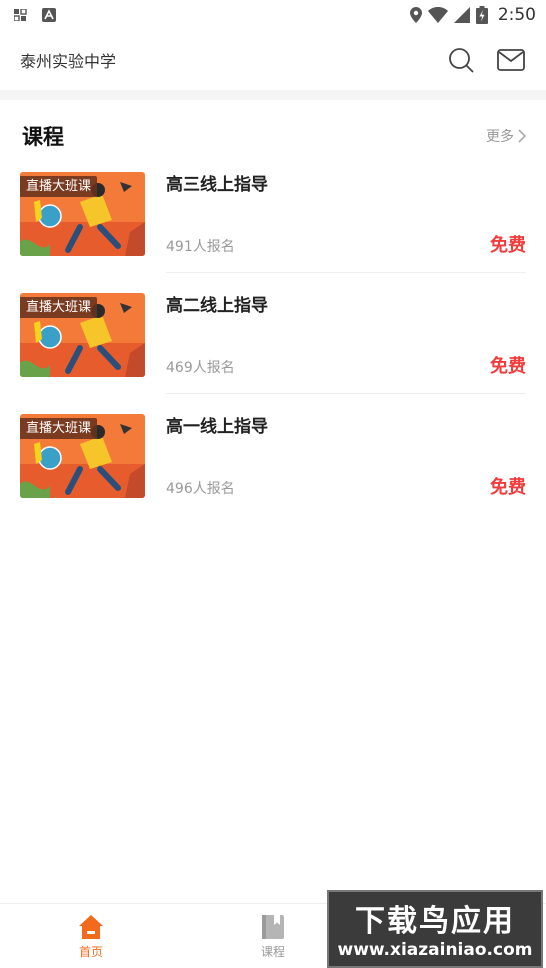 The height and width of the screenshot is (968, 546). I want to click on location-icon, so click(415, 15).